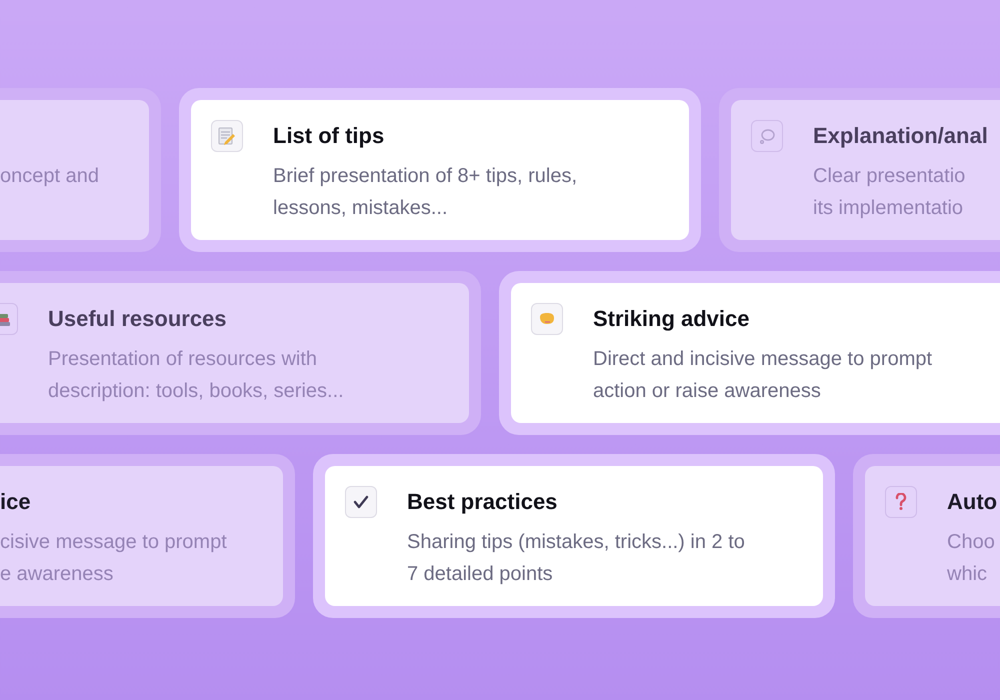 The height and width of the screenshot is (700, 1000). I want to click on card-title: Explanation/anal, so click(900, 136).